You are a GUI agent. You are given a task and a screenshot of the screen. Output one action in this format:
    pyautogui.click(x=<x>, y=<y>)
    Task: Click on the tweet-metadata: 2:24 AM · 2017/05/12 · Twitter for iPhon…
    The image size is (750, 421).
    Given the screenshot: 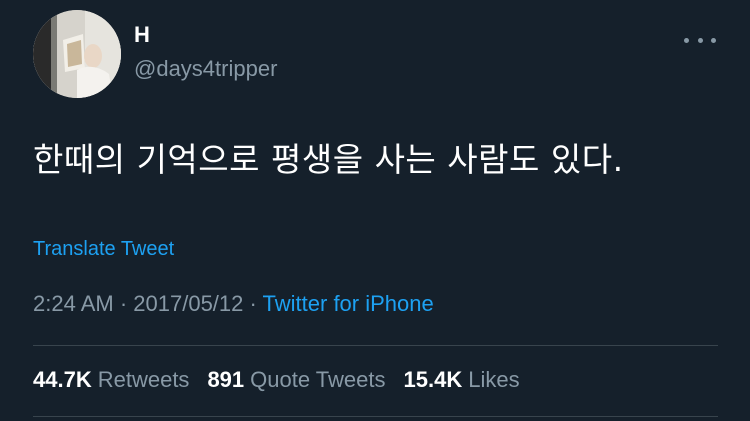 What is the action you would take?
    pyautogui.click(x=233, y=304)
    